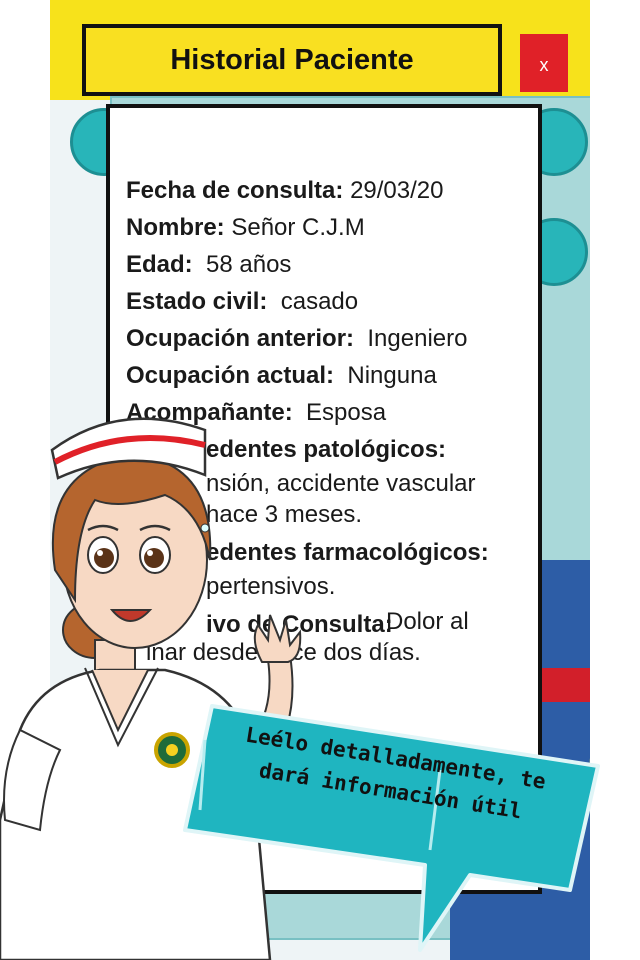 The width and height of the screenshot is (640, 960). I want to click on name-label: Nombre:, so click(175, 227).